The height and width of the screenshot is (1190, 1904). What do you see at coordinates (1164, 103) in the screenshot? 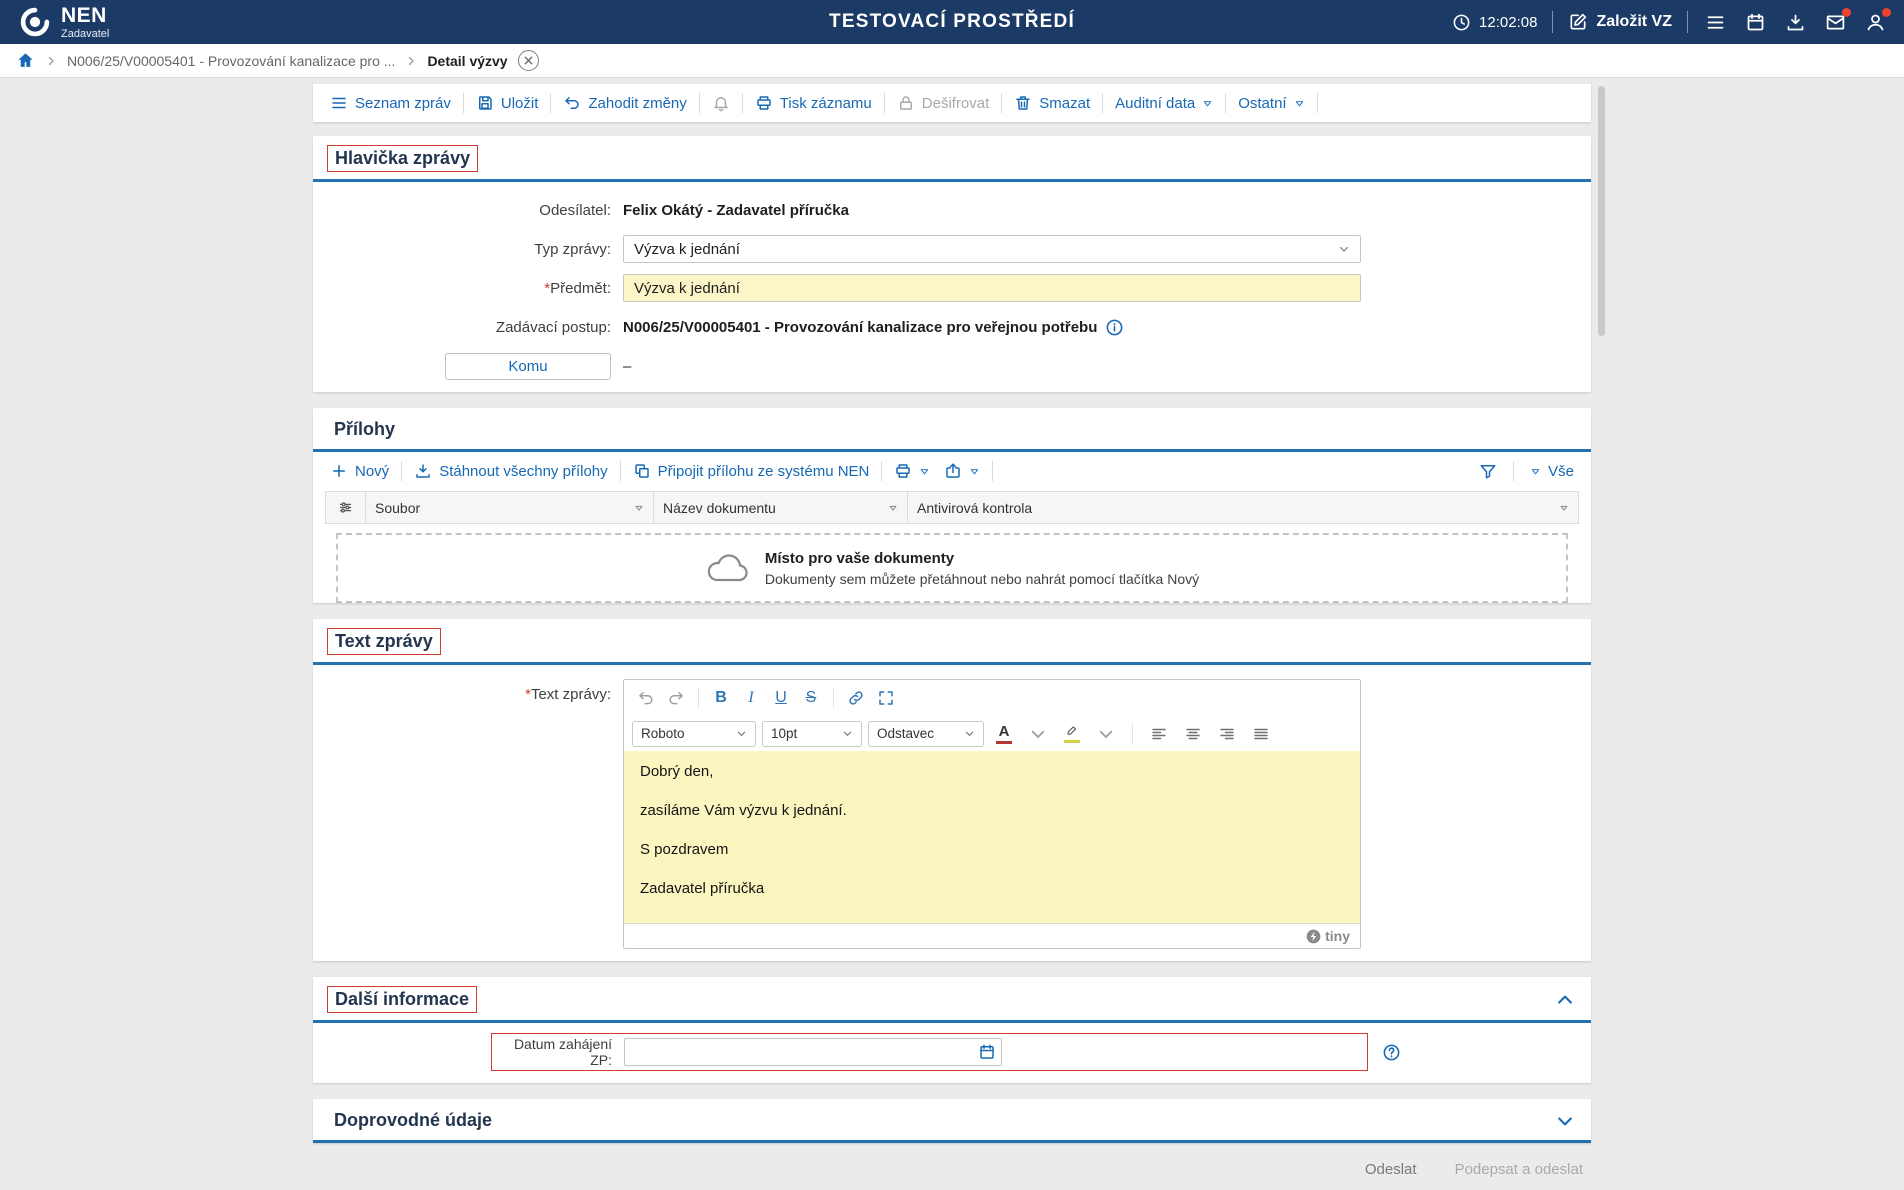
I see `audit-data-button: Auditní data` at bounding box center [1164, 103].